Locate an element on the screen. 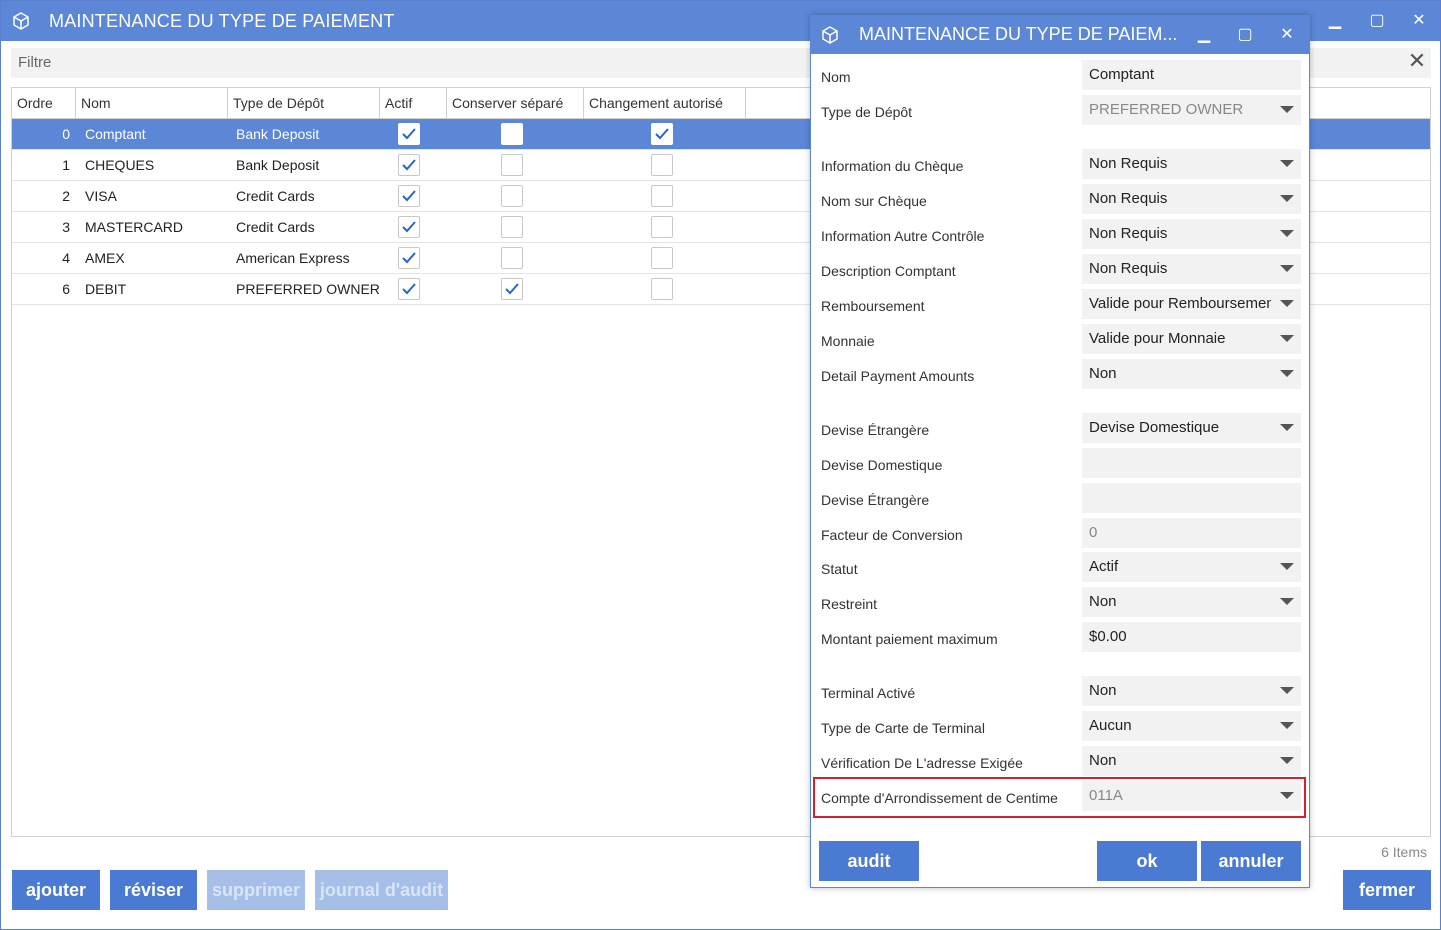 Image resolution: width=1441 pixels, height=930 pixels. cell-ordre: 0 is located at coordinates (66, 134).